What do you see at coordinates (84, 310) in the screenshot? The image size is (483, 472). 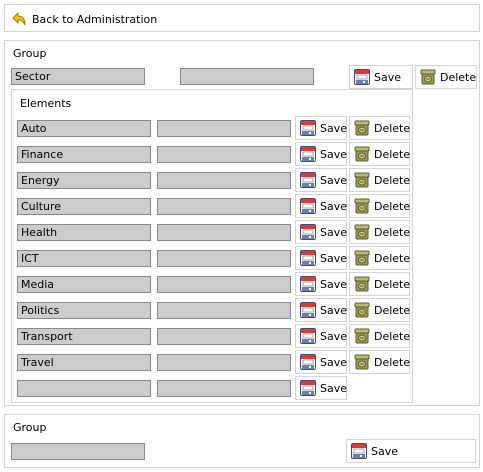 I see `element-name-field: Politics` at bounding box center [84, 310].